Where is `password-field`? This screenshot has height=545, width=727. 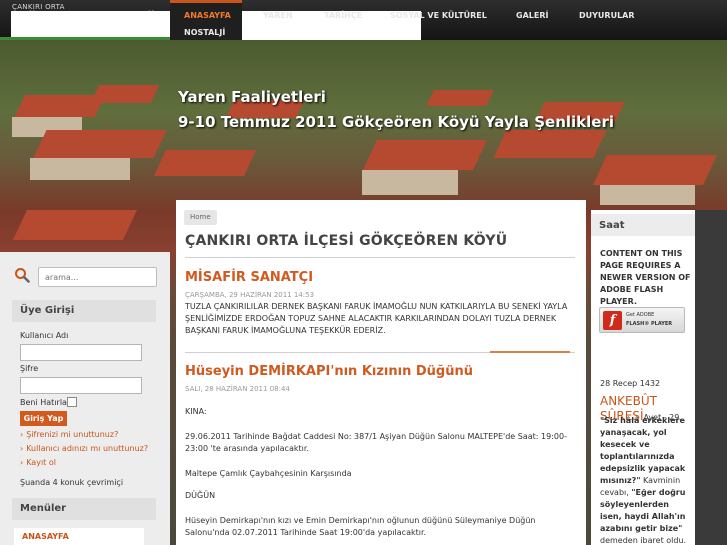 password-field is located at coordinates (81, 385).